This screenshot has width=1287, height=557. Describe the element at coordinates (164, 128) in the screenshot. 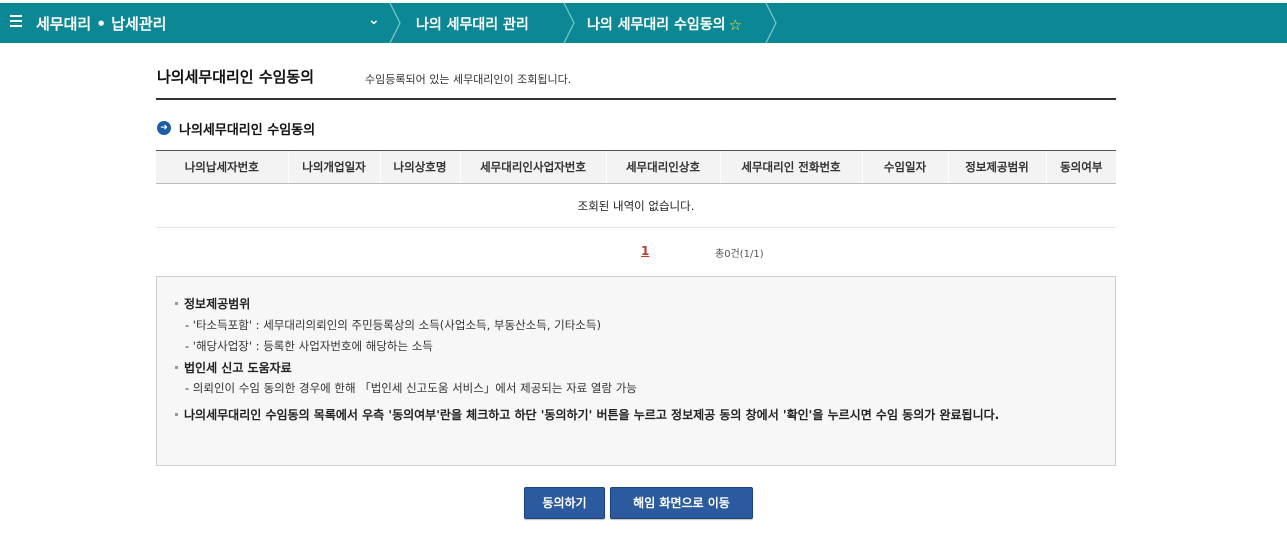

I see `arrow-circle-right-icon: ➜` at that location.